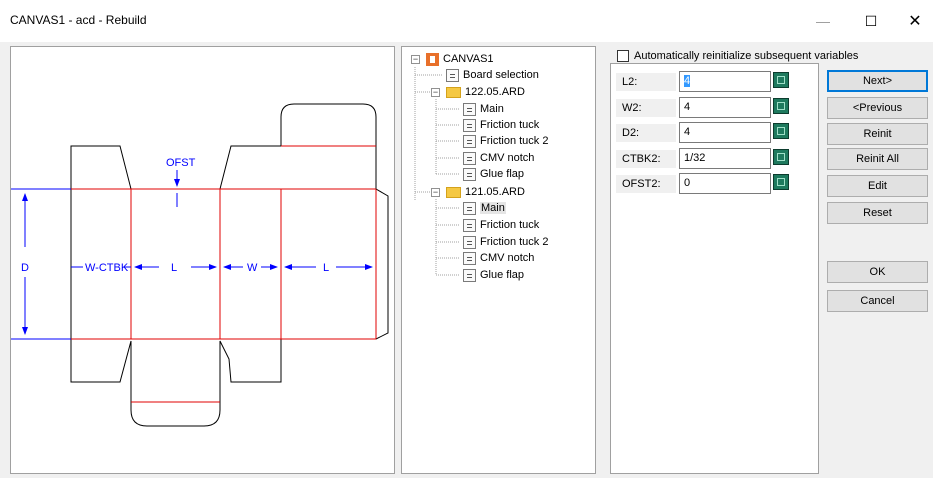 The height and width of the screenshot is (478, 933). I want to click on edit-button: Edit, so click(877, 186).